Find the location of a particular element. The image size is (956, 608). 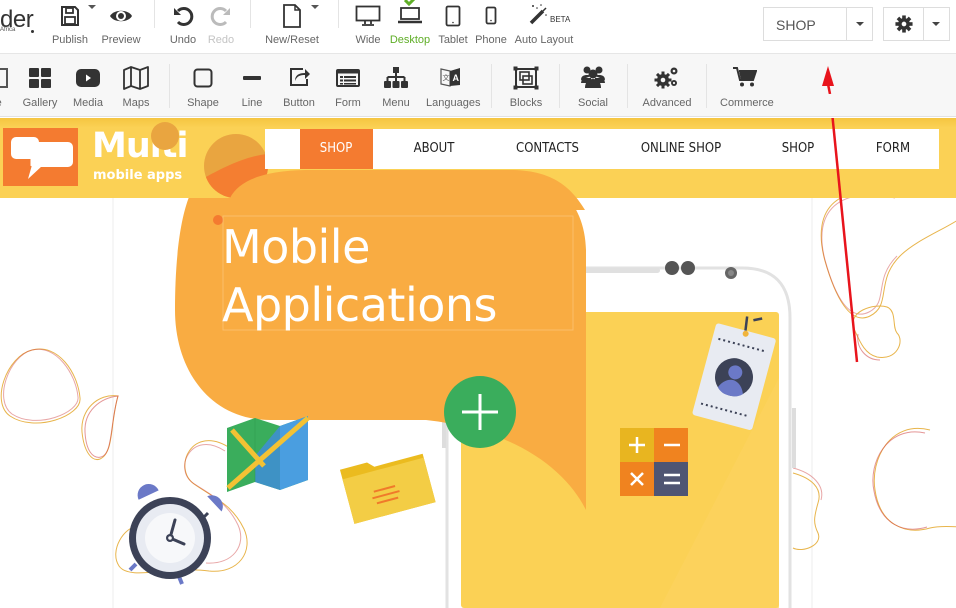

cogs-icon is located at coordinates (666, 78).